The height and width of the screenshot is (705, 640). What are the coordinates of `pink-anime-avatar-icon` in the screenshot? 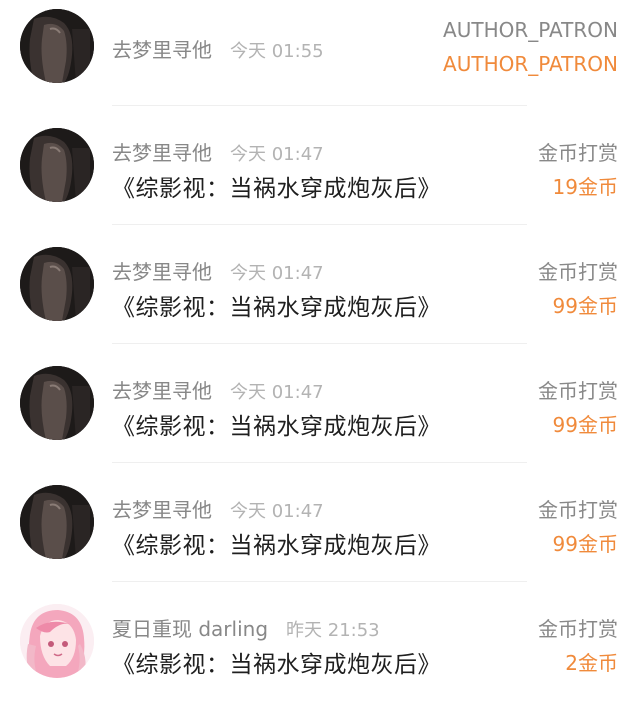 It's located at (57, 641).